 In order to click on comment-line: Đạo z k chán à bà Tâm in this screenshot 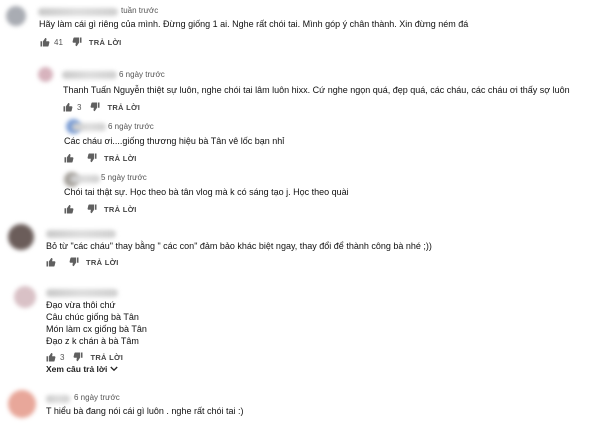, I will do `click(92, 341)`.